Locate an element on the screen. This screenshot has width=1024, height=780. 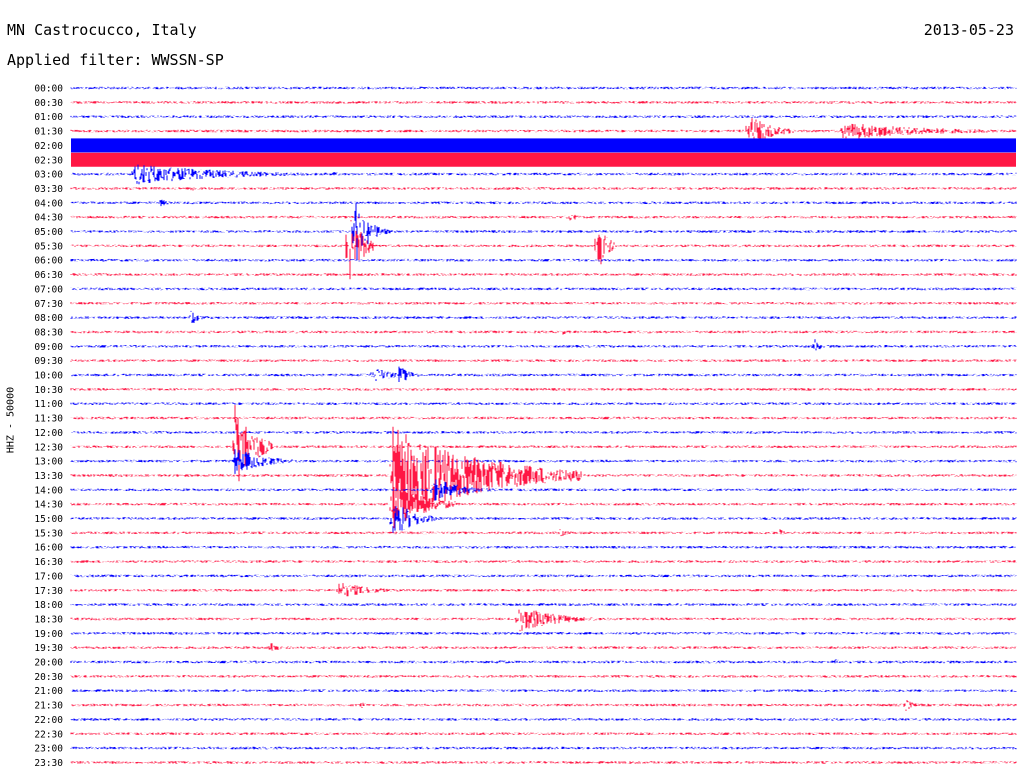
row-label: 08:00 is located at coordinates (48, 318).